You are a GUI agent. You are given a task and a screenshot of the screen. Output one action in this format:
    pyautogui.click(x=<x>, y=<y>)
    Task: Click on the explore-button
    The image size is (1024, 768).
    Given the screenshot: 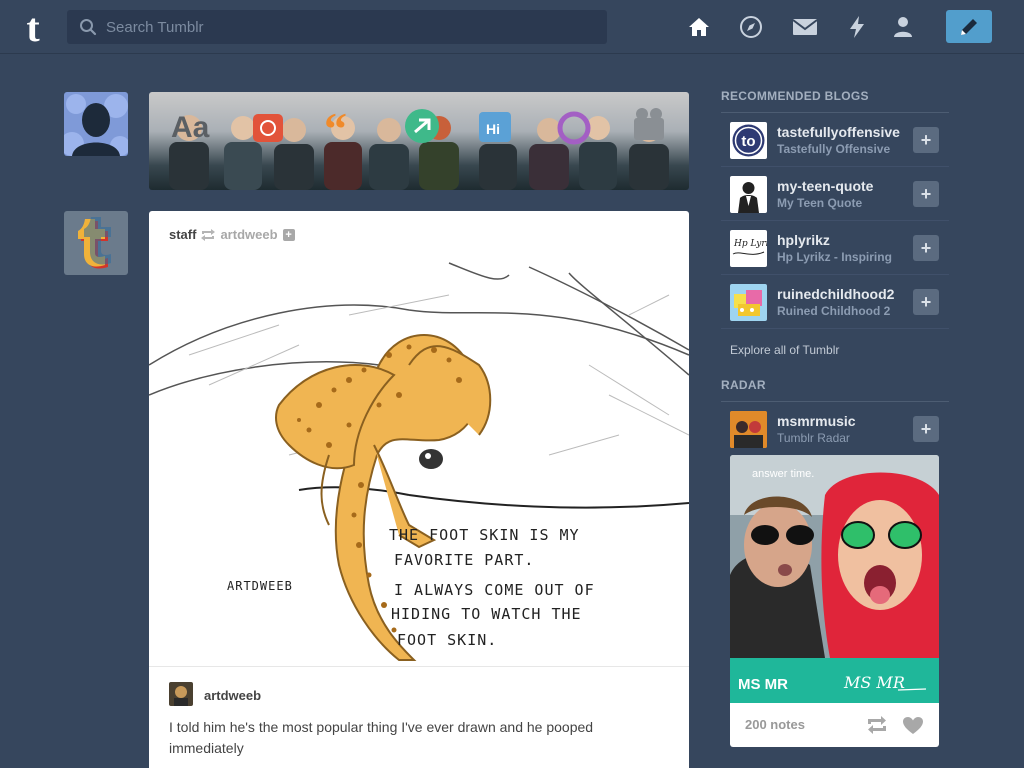 What is the action you would take?
    pyautogui.click(x=751, y=27)
    